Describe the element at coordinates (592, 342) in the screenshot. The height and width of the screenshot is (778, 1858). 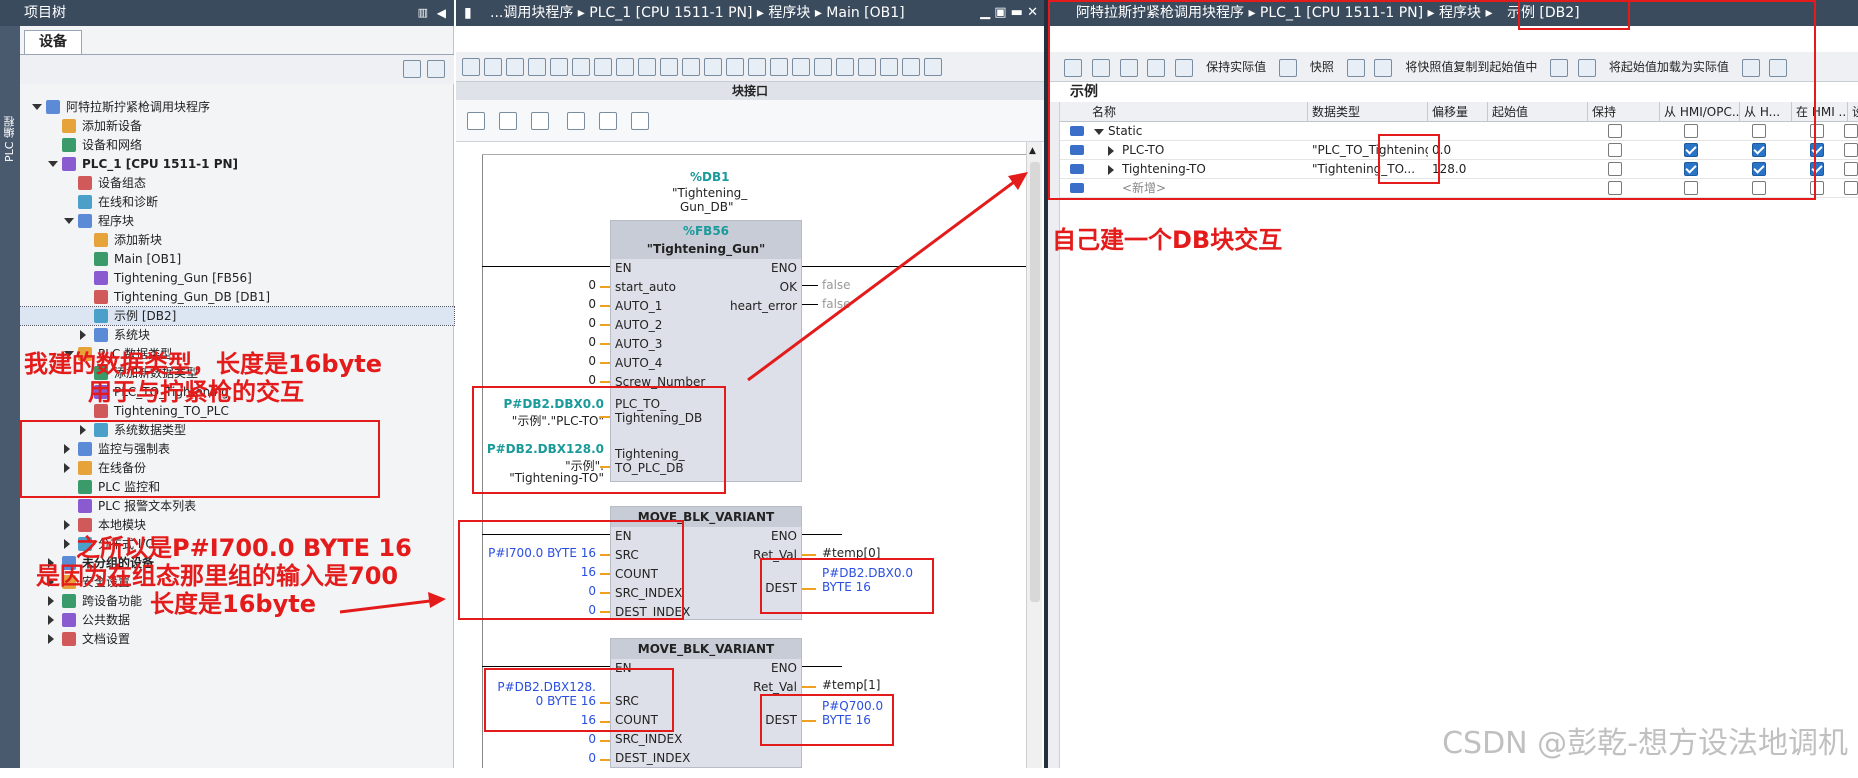
I see `fb-in-val-auto3: 0` at that location.